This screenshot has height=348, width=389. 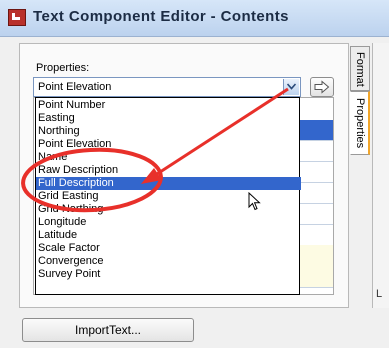 What do you see at coordinates (168, 222) in the screenshot?
I see `dropdown-option: Longitude` at bounding box center [168, 222].